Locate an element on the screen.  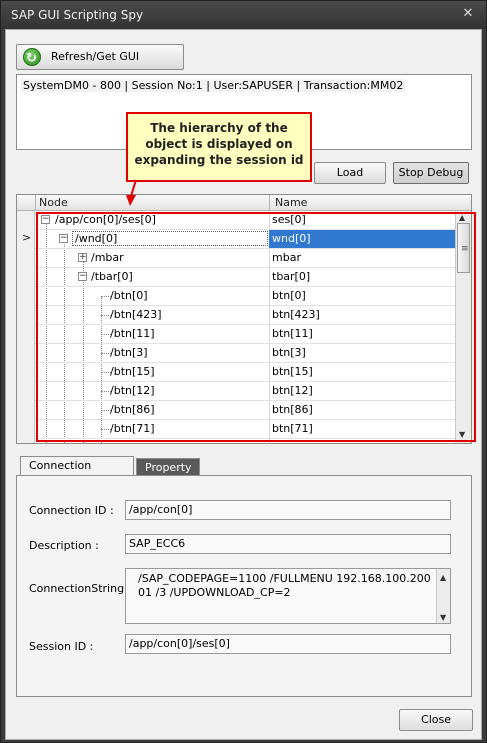
name-cell-selected: wnd[0] is located at coordinates (362, 239).